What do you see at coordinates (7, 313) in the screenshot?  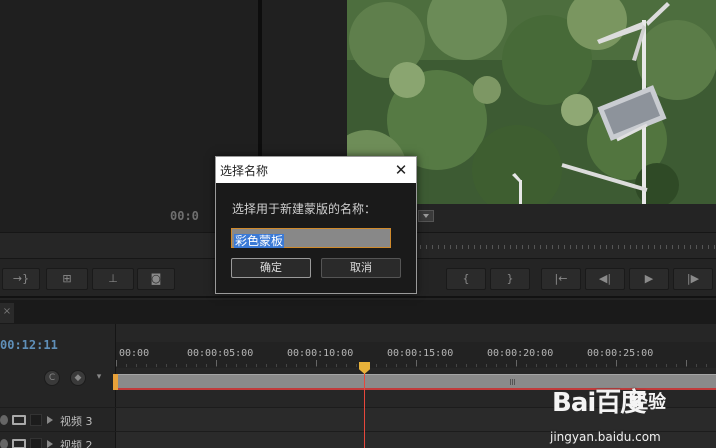 I see `close-icon: ×` at bounding box center [7, 313].